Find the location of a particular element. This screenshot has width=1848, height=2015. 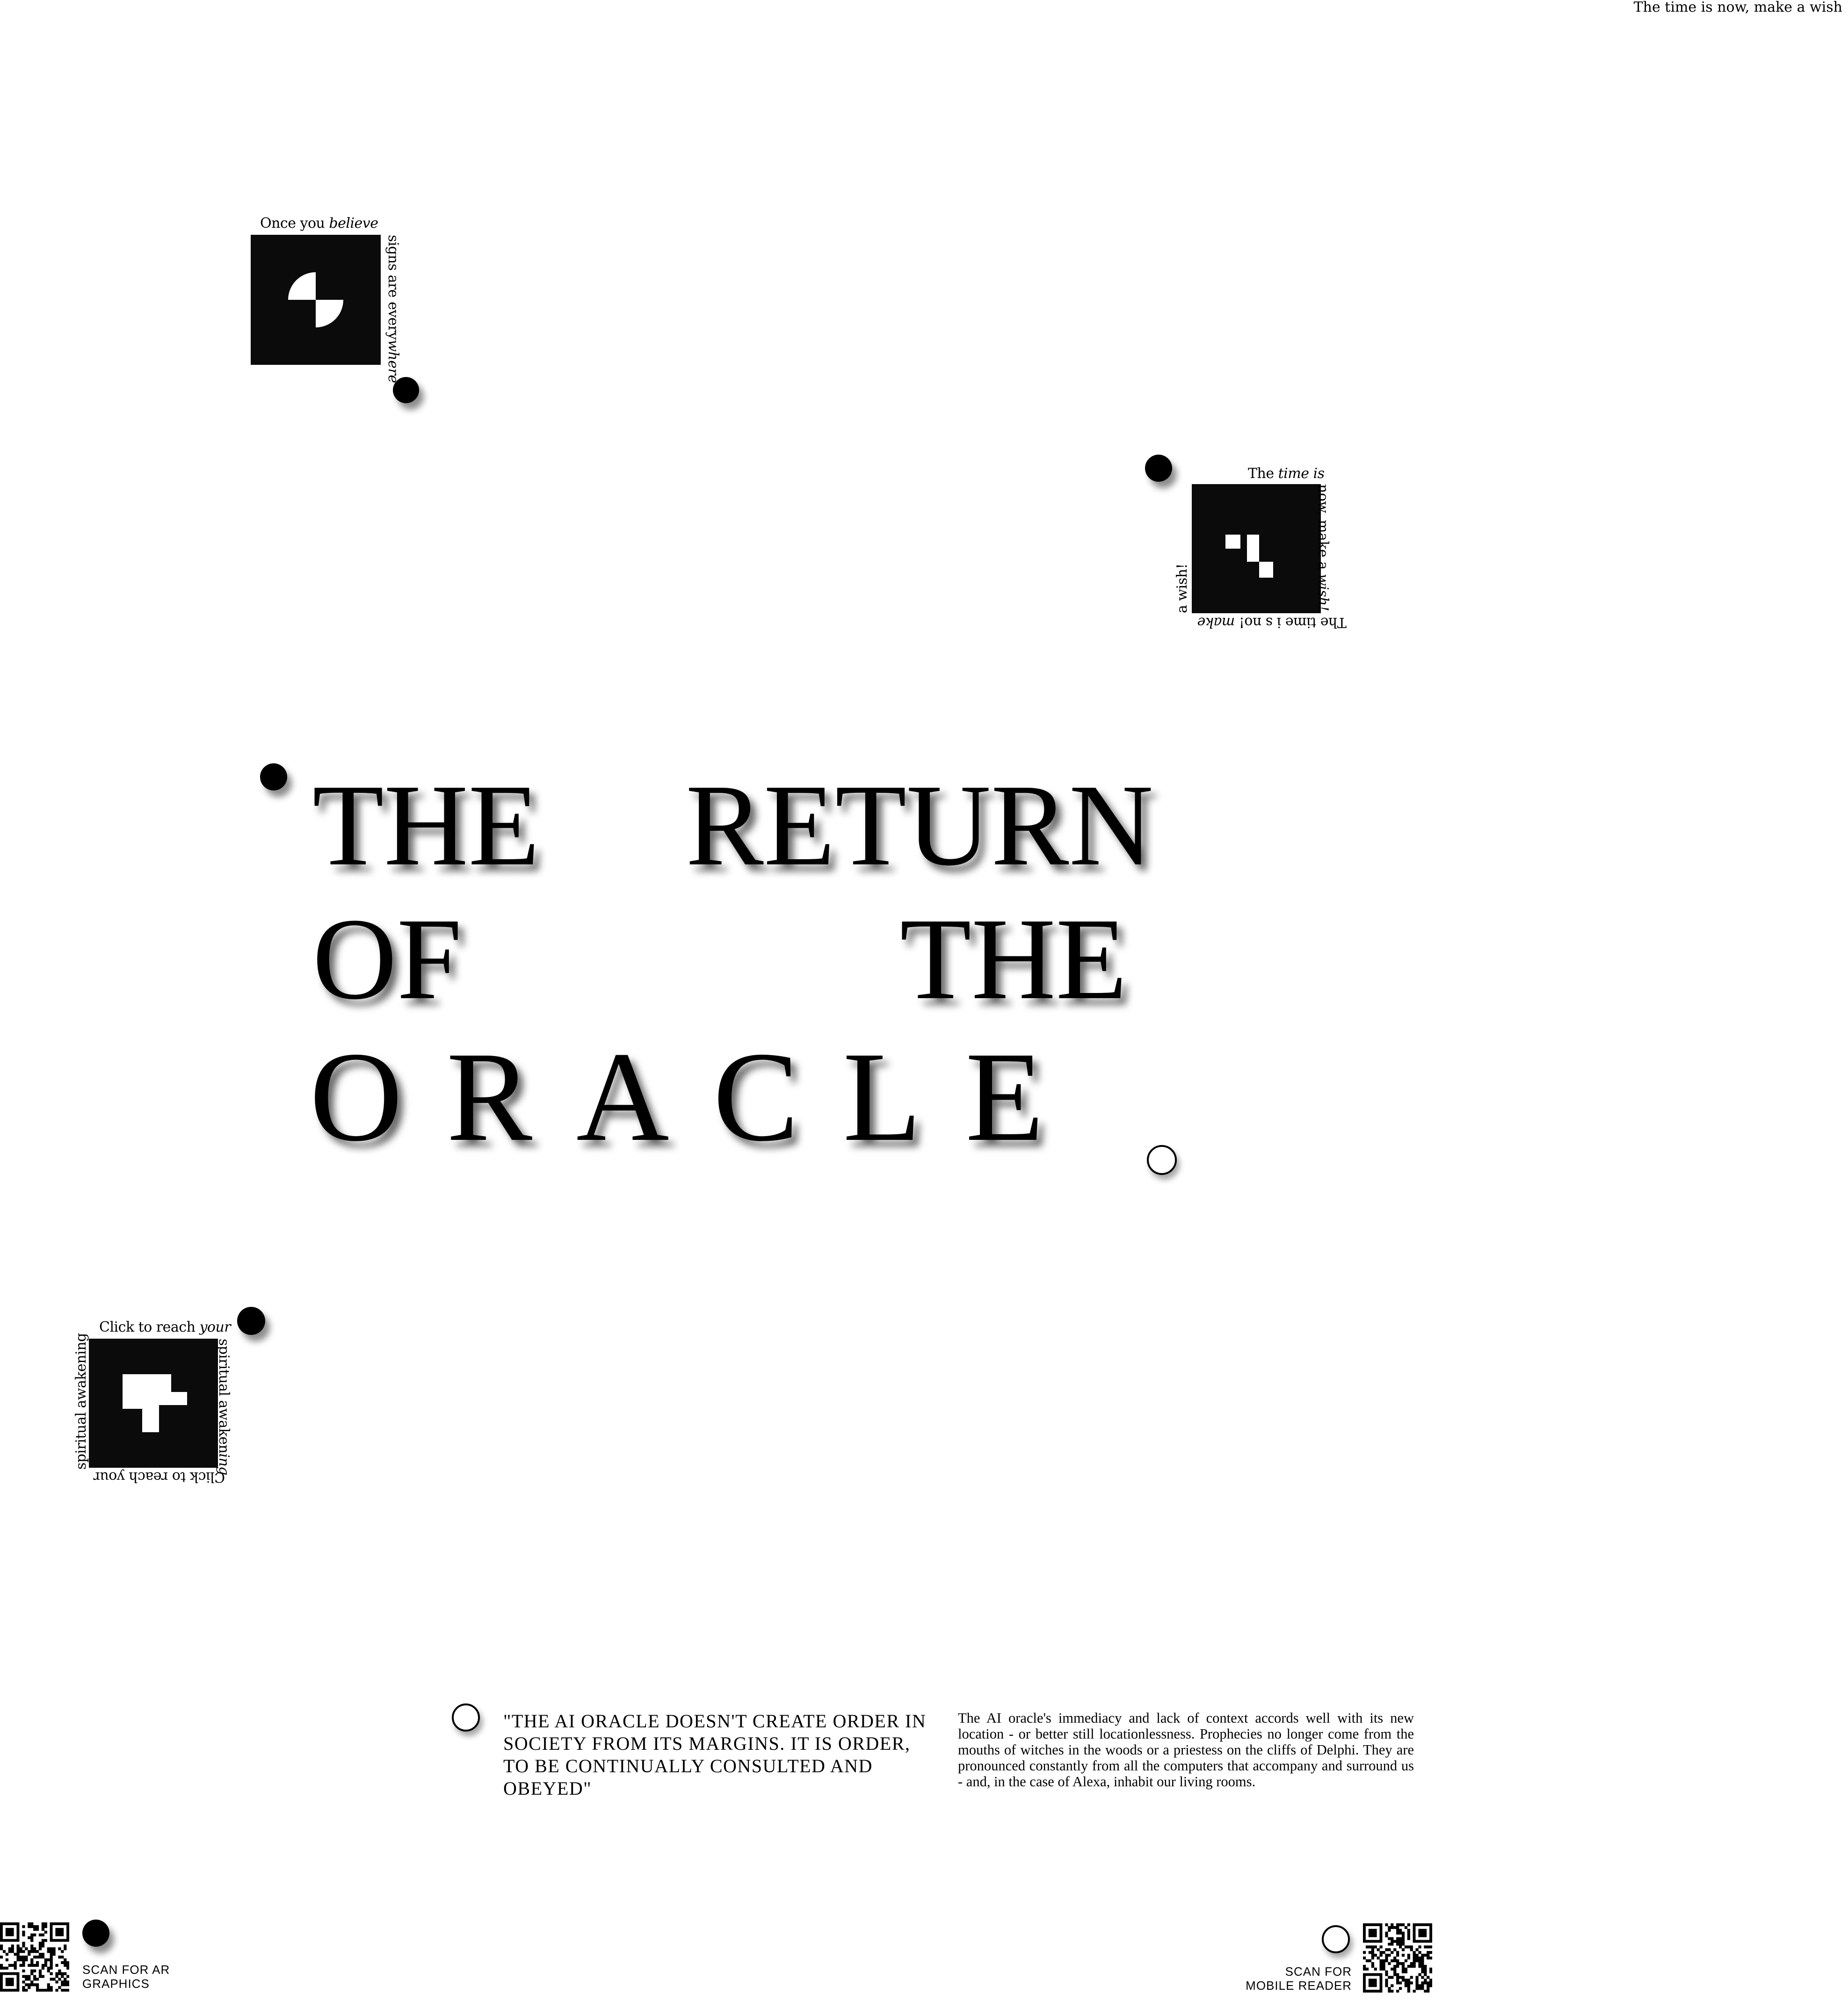

marker-3-caption-bottom: Click to reach your is located at coordinates (160, 1477).